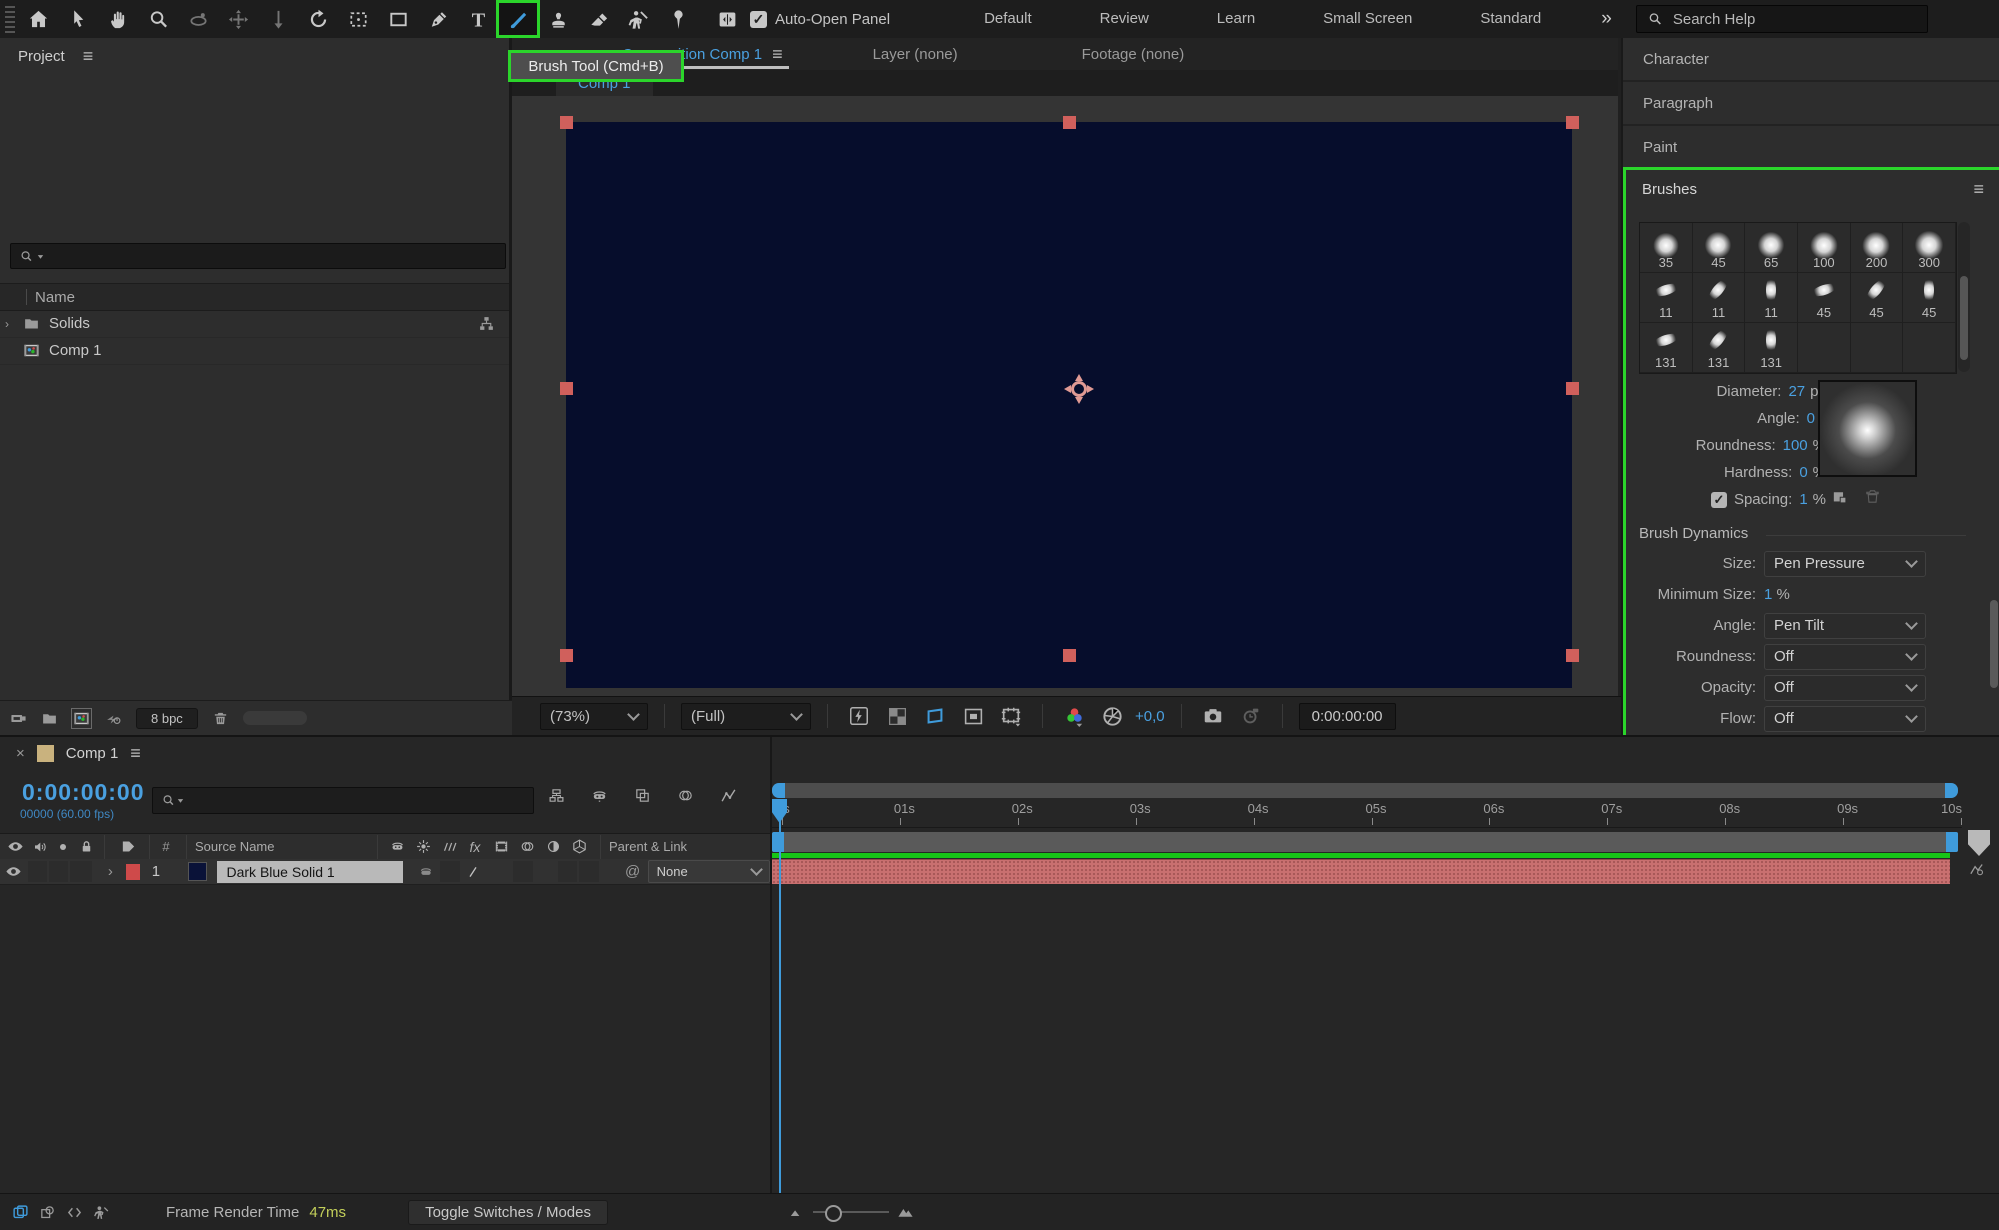 The width and height of the screenshot is (1999, 1230). What do you see at coordinates (1365, 842) in the screenshot?
I see `work-area-bar` at bounding box center [1365, 842].